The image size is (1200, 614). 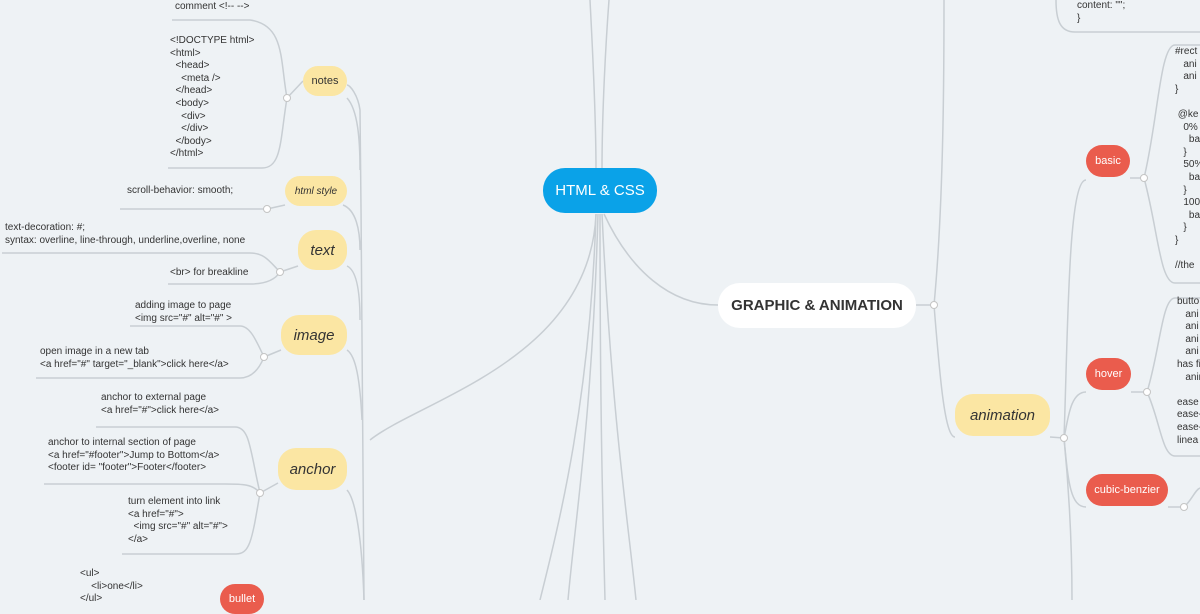 What do you see at coordinates (267, 209) in the screenshot?
I see `node-dot-html-style` at bounding box center [267, 209].